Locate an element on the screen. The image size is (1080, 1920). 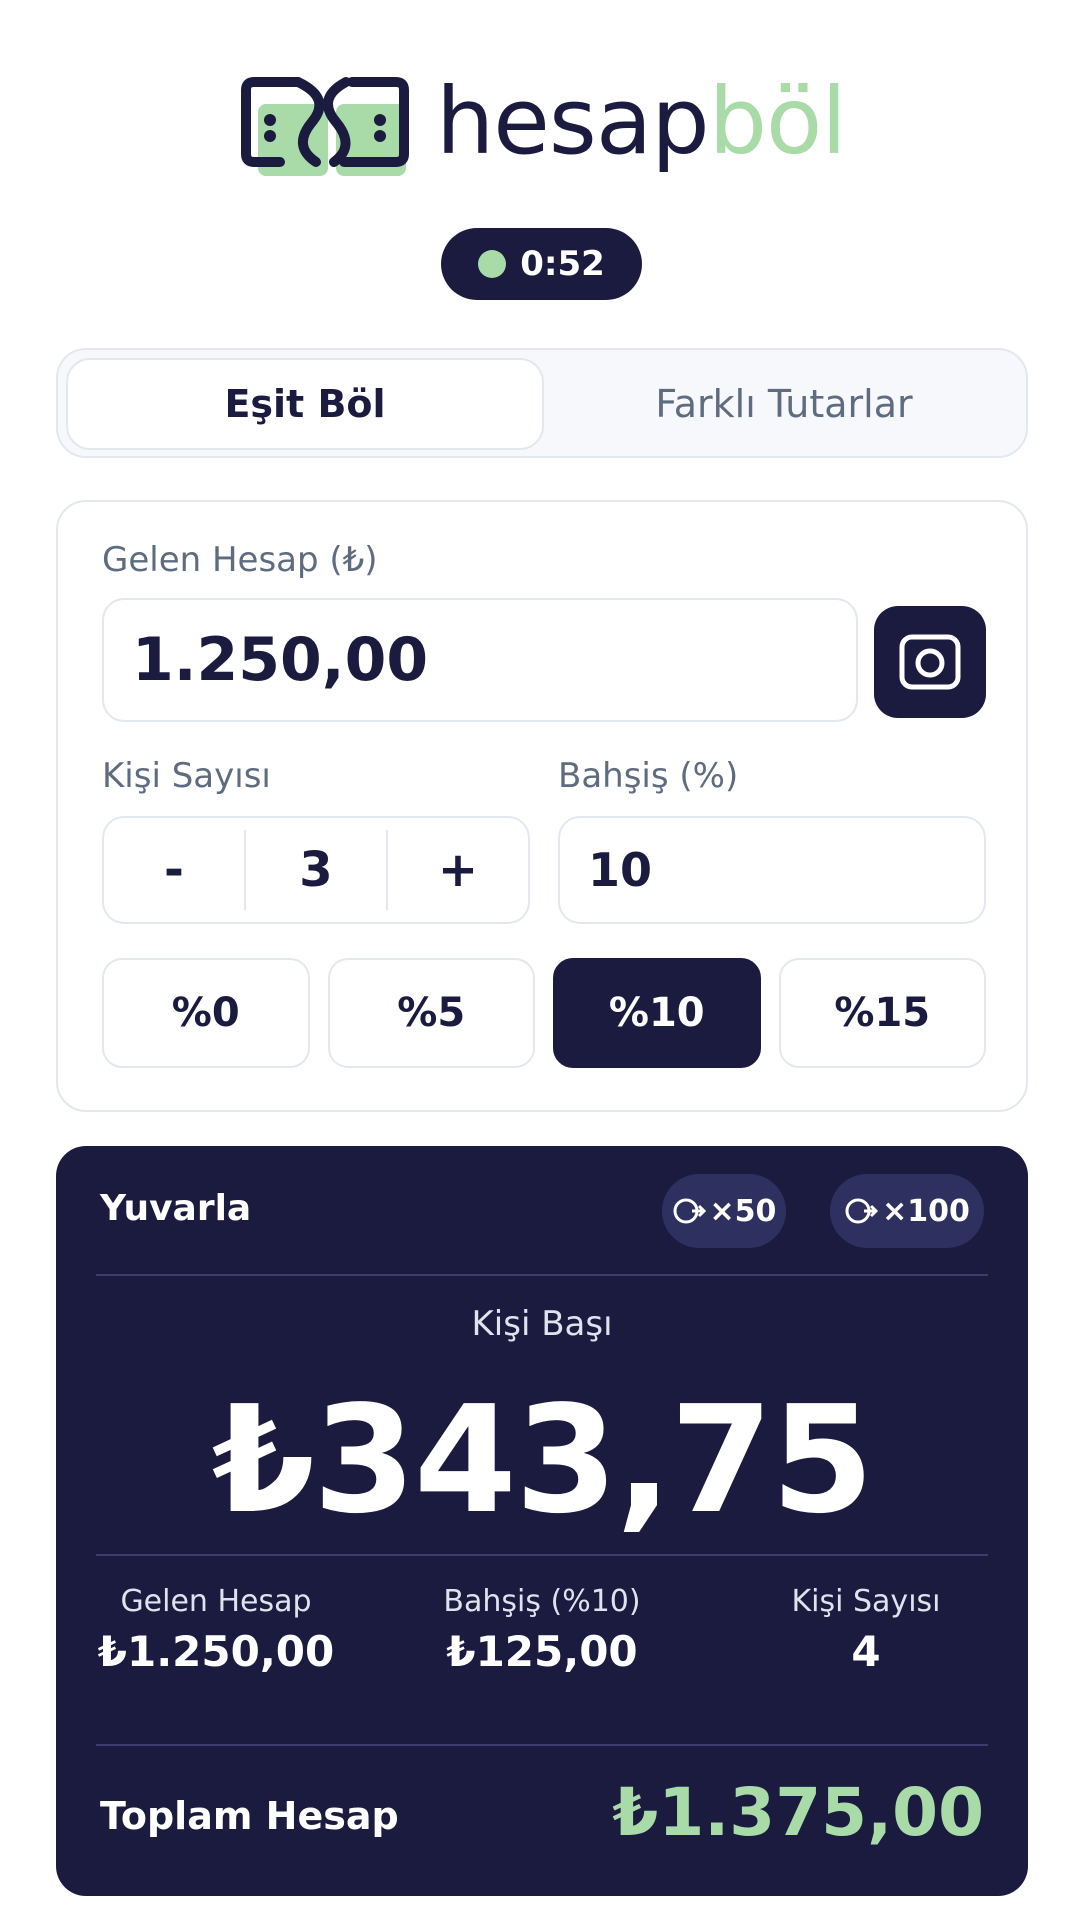
tab-equal-split: Eşit Böl is located at coordinates (305, 404).